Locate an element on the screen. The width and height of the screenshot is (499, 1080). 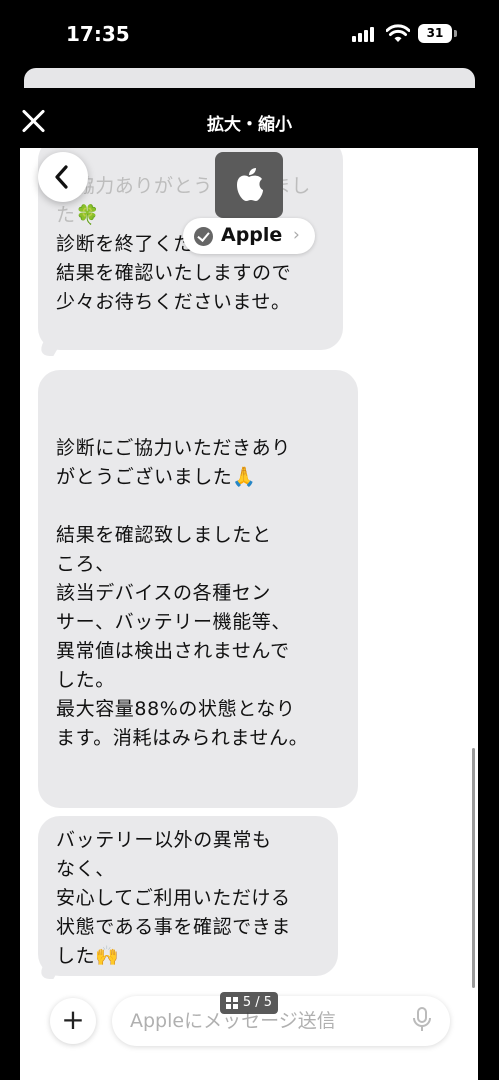
back-button is located at coordinates (63, 177).